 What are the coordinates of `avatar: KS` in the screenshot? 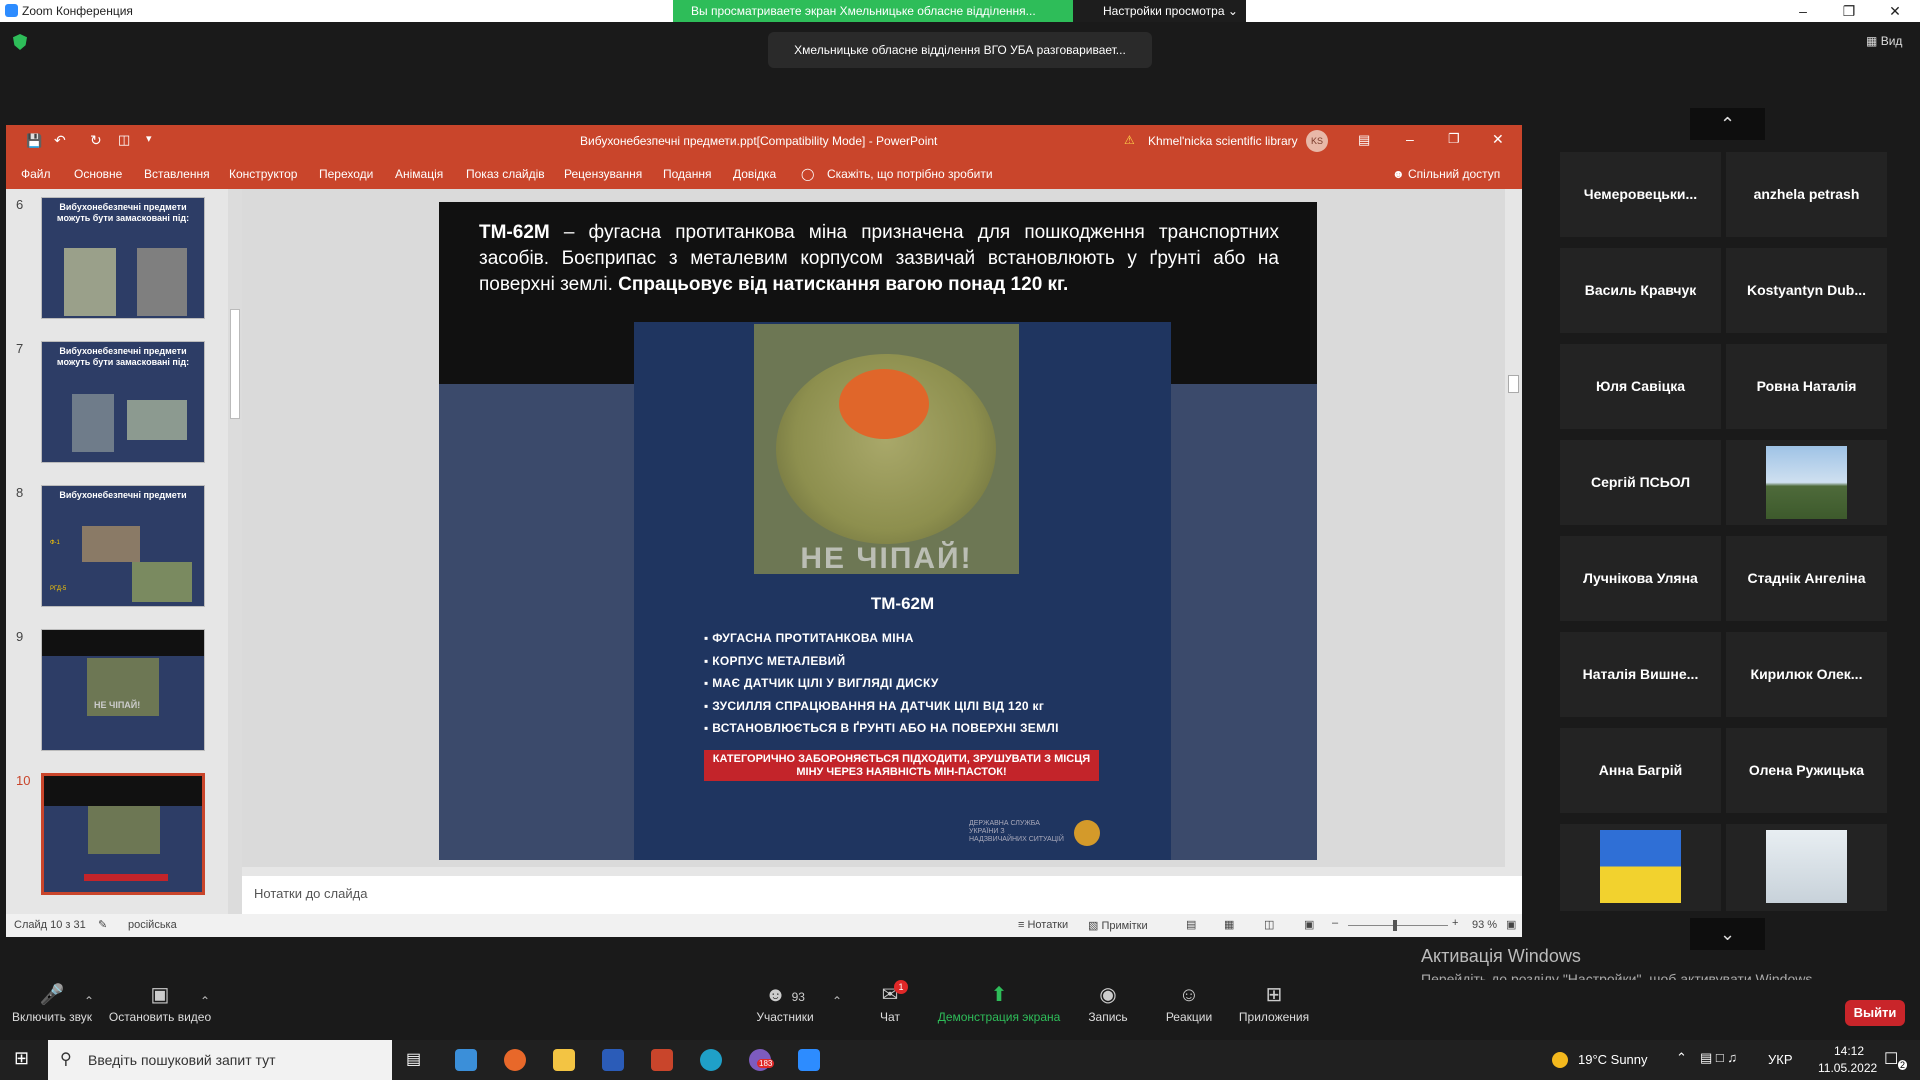 It's located at (1317, 141).